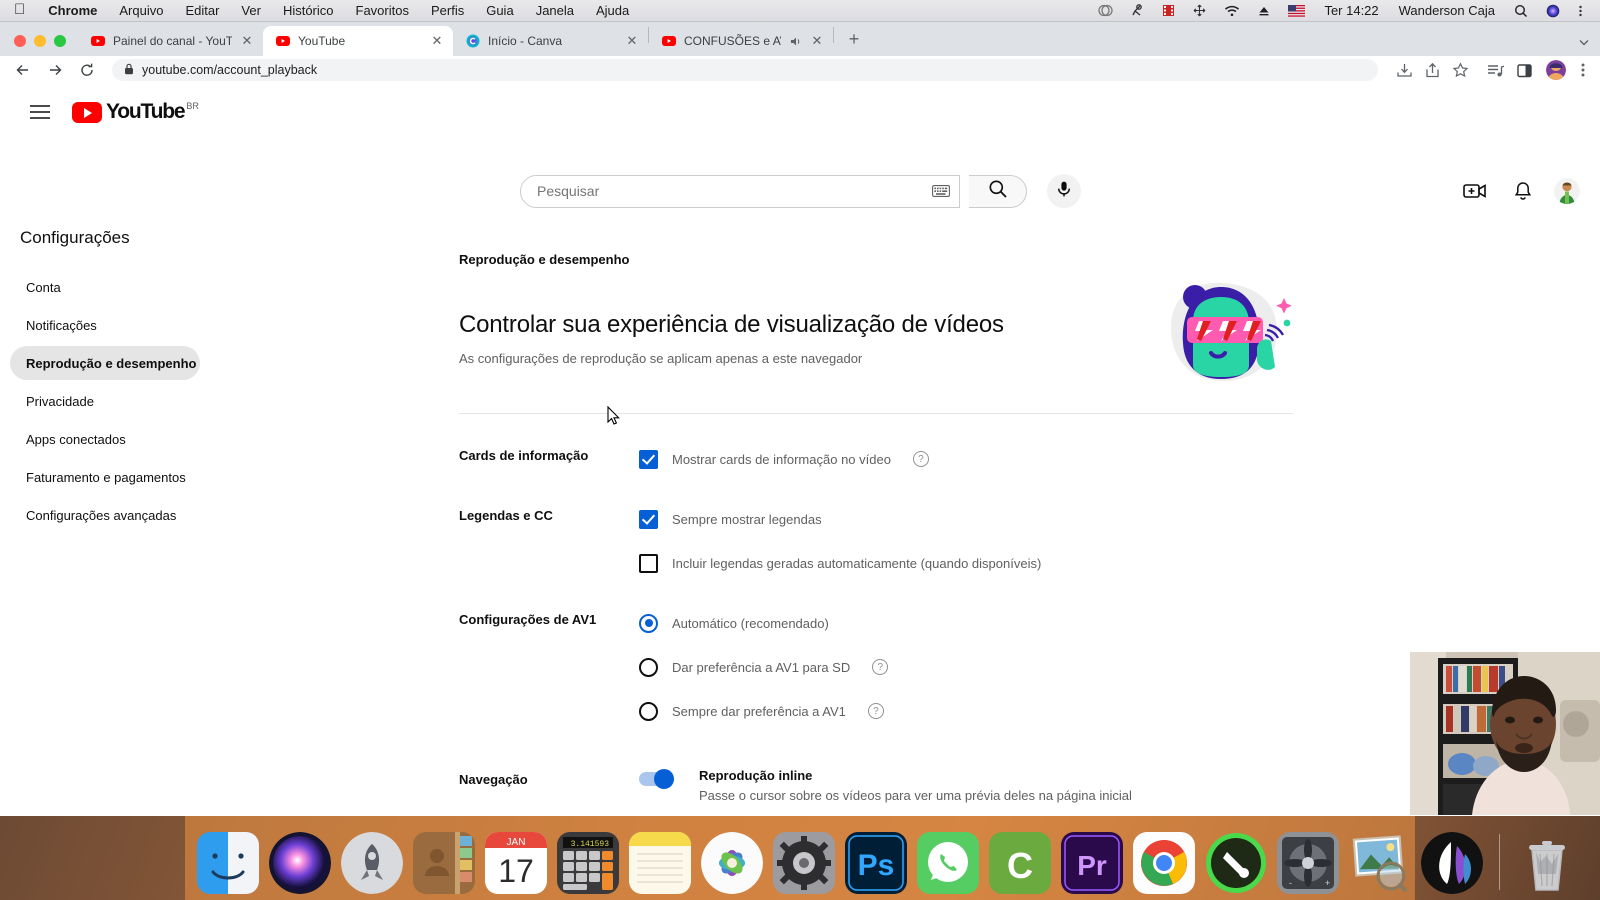 The image size is (1600, 900). What do you see at coordinates (998, 191) in the screenshot?
I see `search-button` at bounding box center [998, 191].